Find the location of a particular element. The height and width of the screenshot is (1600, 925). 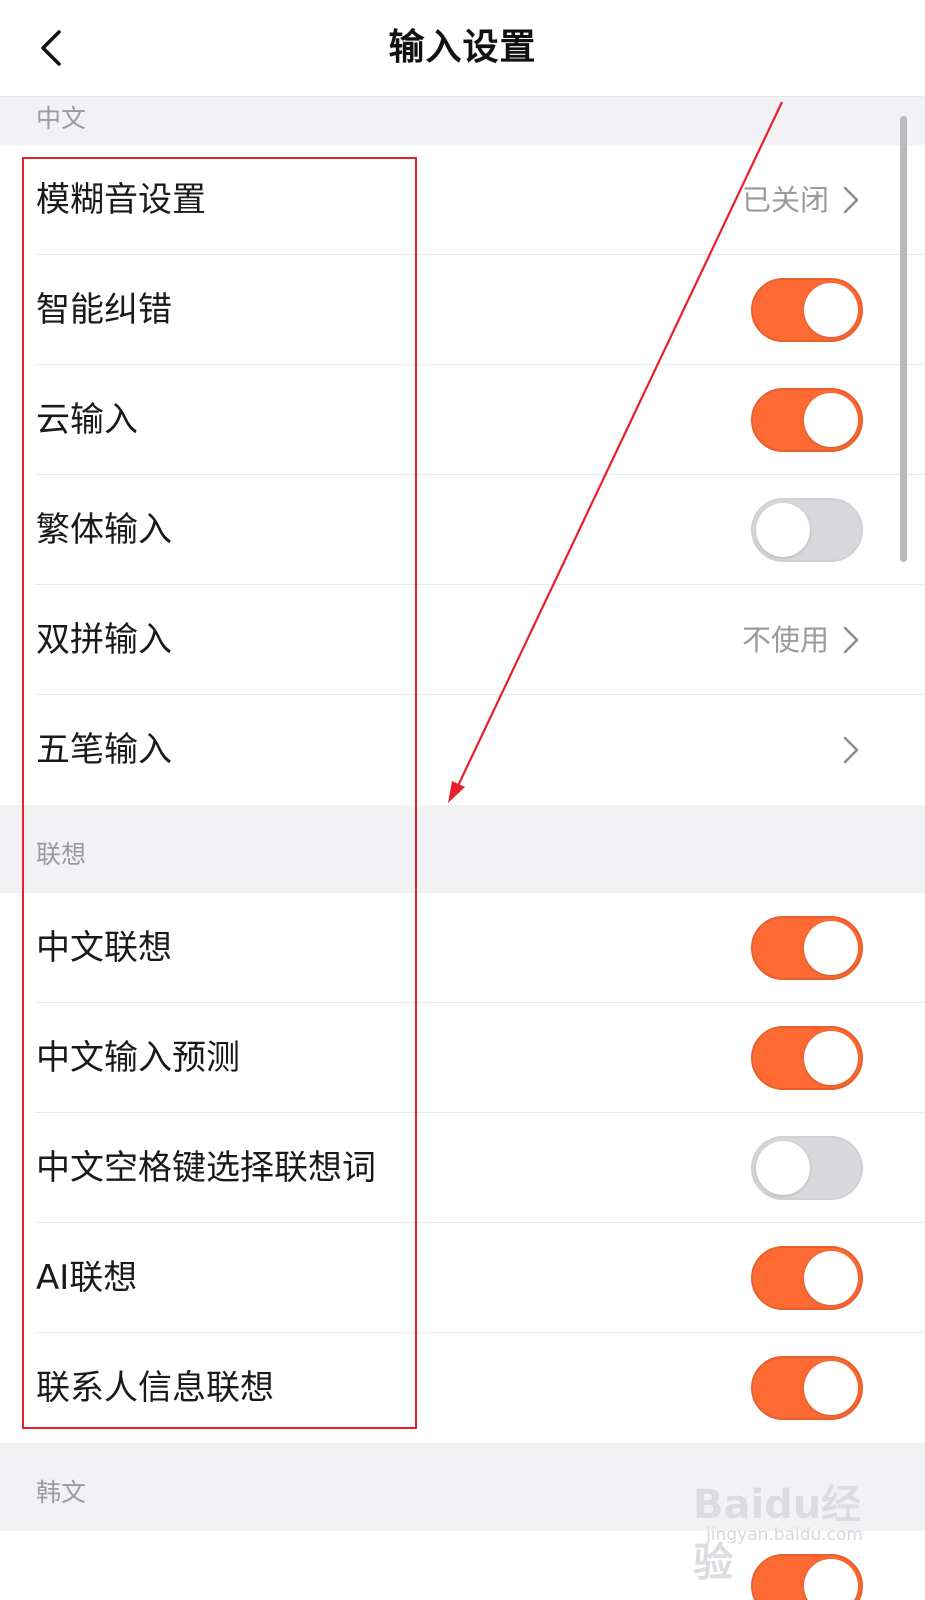

row-label: 双拼输入 is located at coordinates (104, 640).